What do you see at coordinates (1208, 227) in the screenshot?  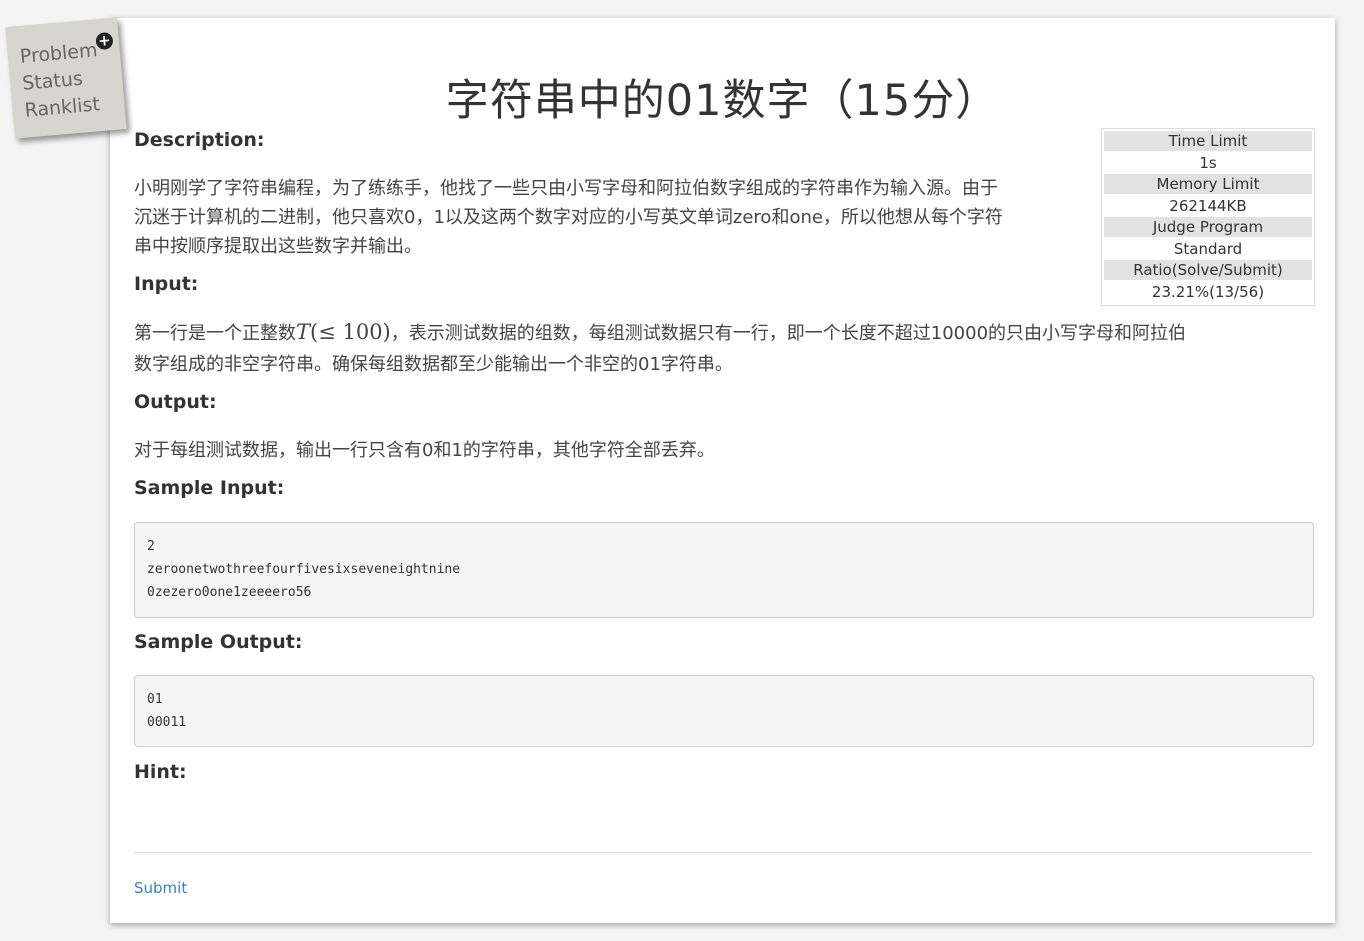 I see `judge-program-label: Judge Program` at bounding box center [1208, 227].